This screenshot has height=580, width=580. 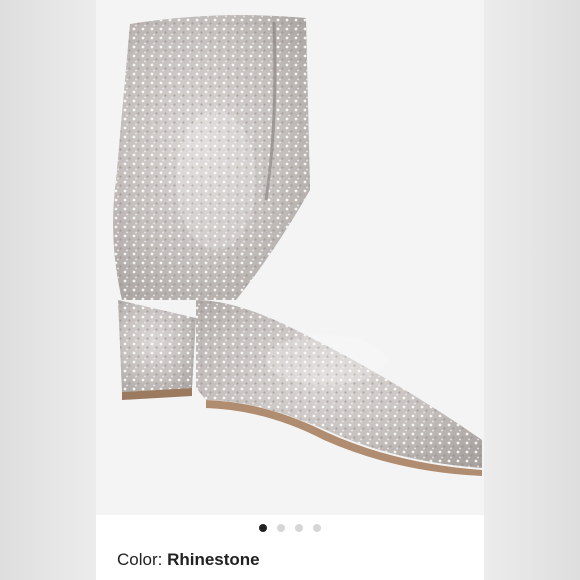 I want to click on color-selection: Color: Rhinestone, so click(x=188, y=560).